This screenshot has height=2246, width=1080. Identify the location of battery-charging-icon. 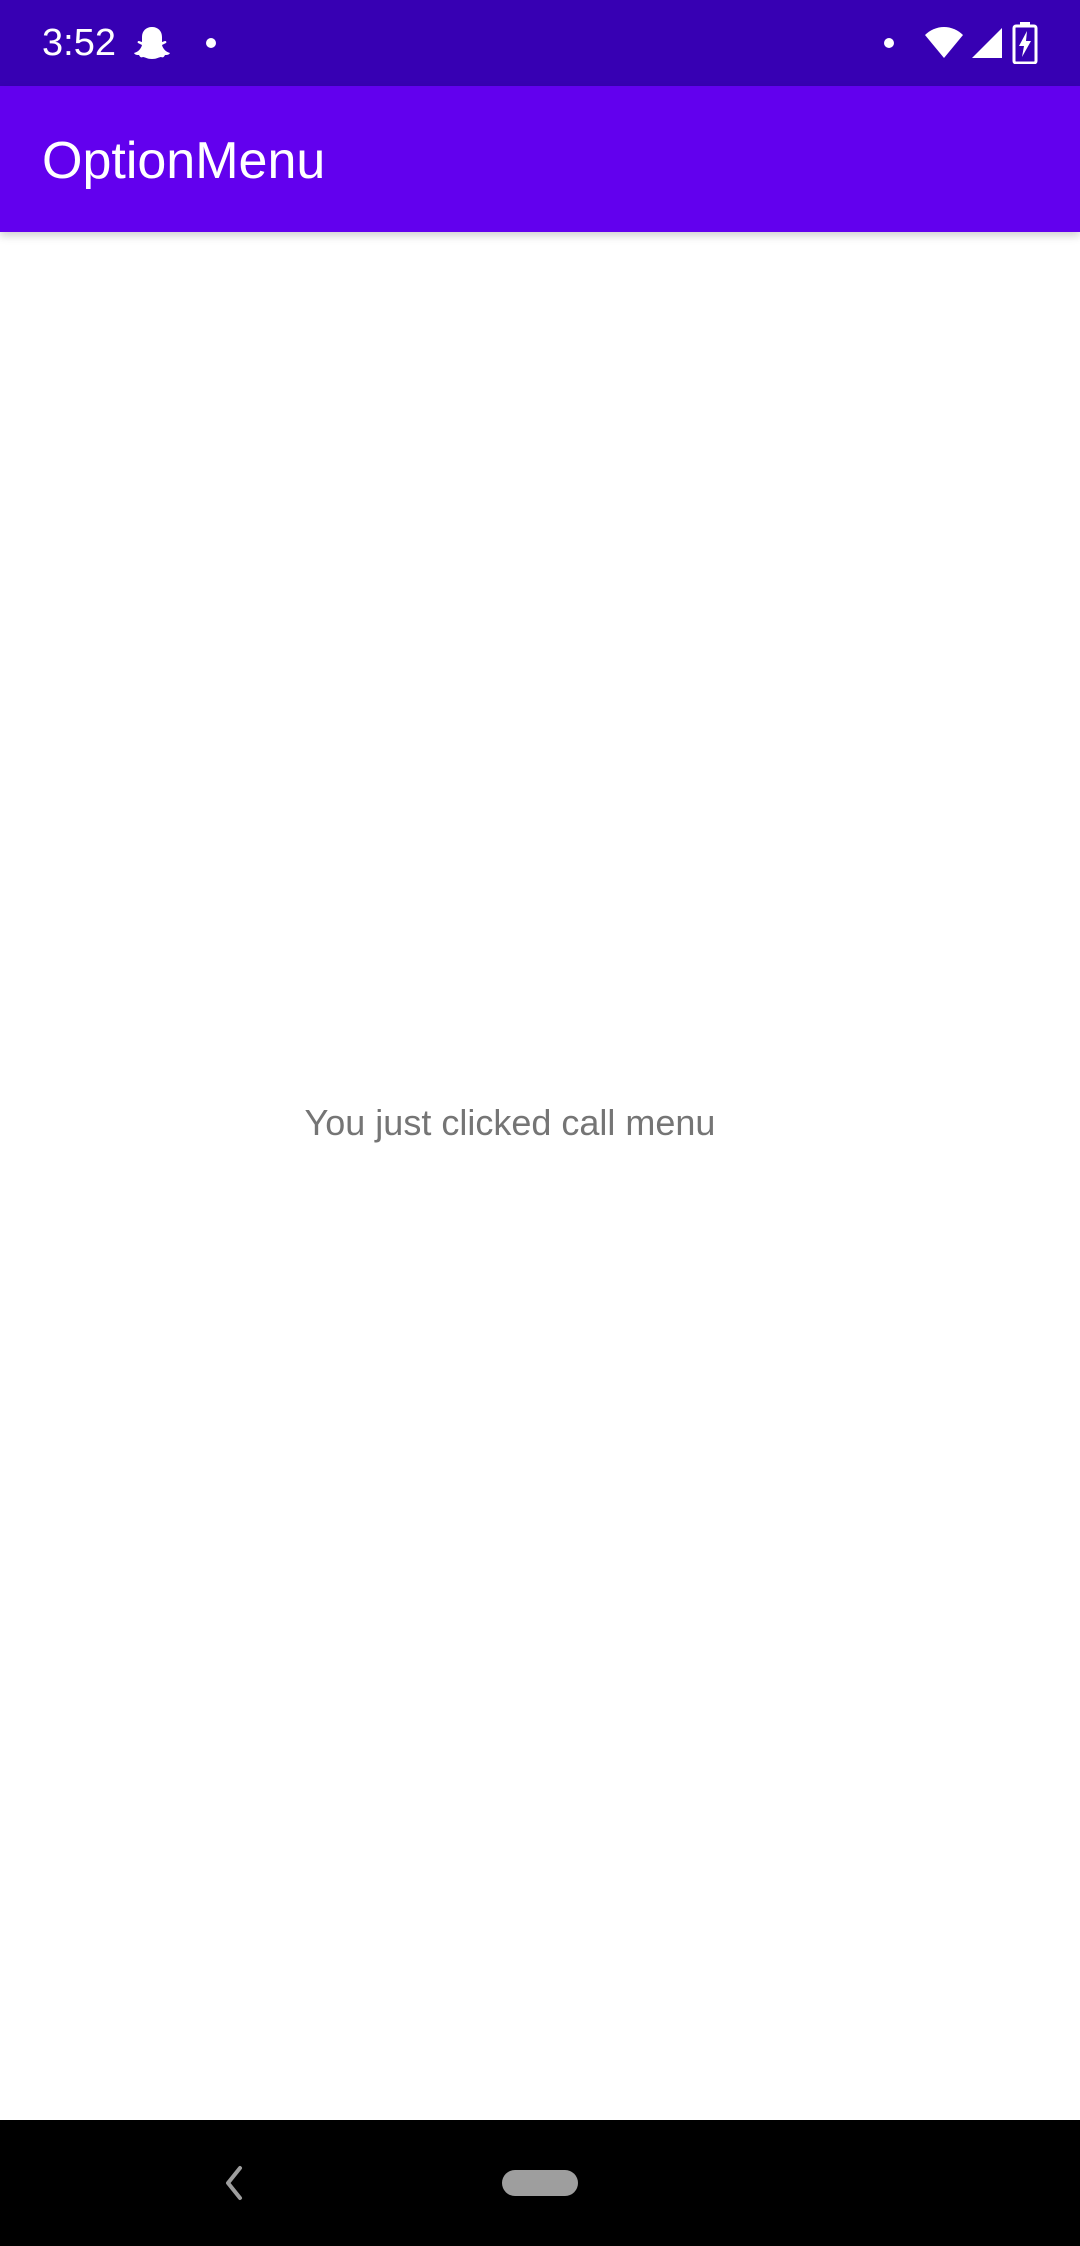
(1025, 43).